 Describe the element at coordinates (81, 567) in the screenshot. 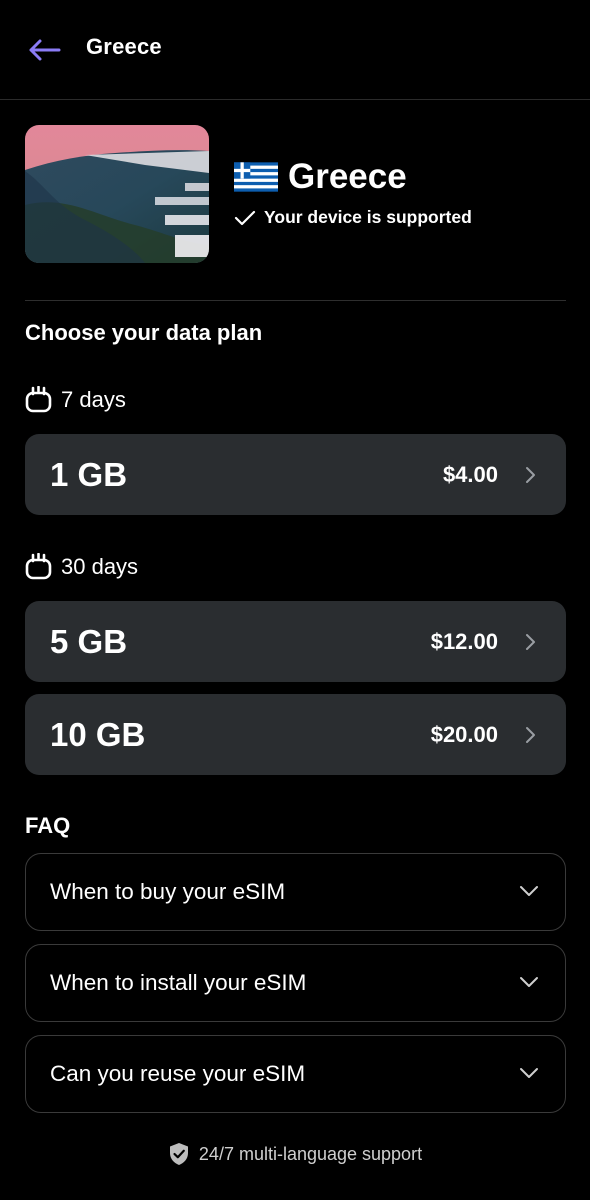

I see `duration-label-30-days: 30 days` at that location.